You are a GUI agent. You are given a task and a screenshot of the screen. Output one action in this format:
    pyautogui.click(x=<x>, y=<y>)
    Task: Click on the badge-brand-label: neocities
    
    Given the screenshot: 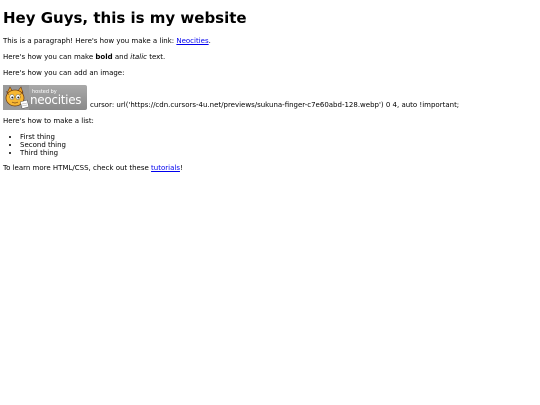 What is the action you would take?
    pyautogui.click(x=56, y=99)
    